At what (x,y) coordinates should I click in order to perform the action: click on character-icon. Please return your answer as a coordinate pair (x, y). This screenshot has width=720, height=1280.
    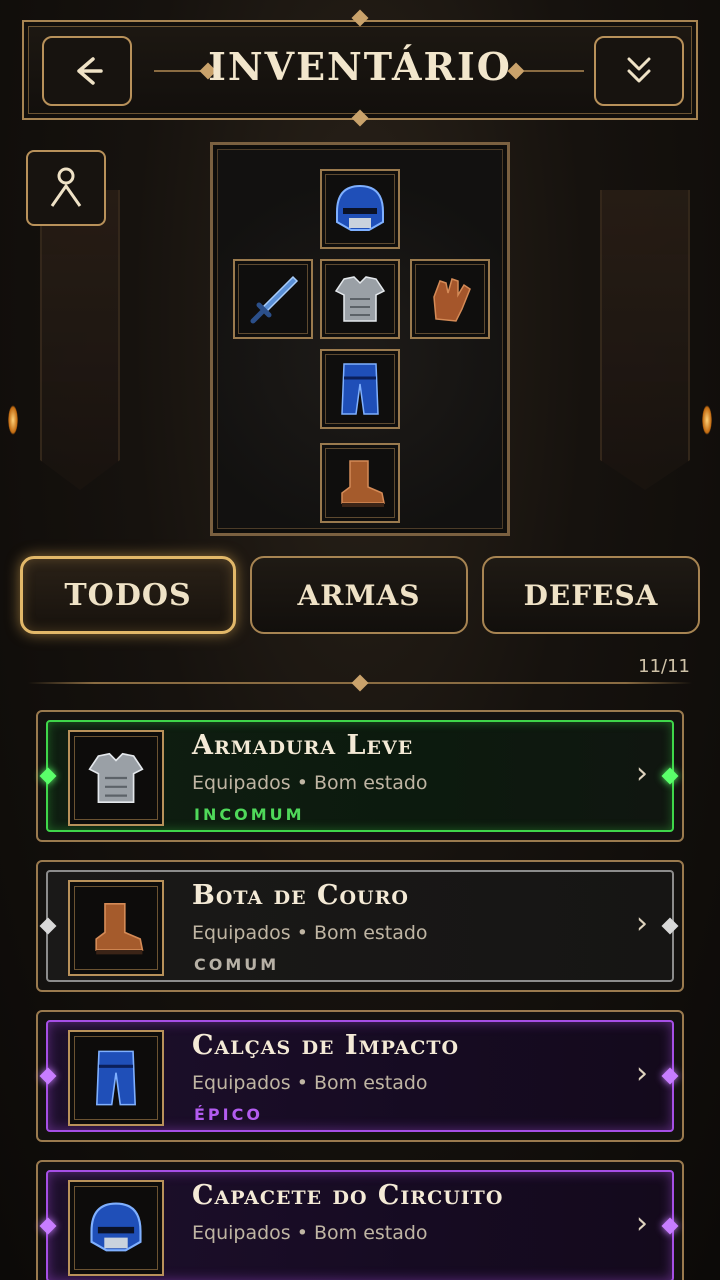
    Looking at the image, I should click on (66, 187).